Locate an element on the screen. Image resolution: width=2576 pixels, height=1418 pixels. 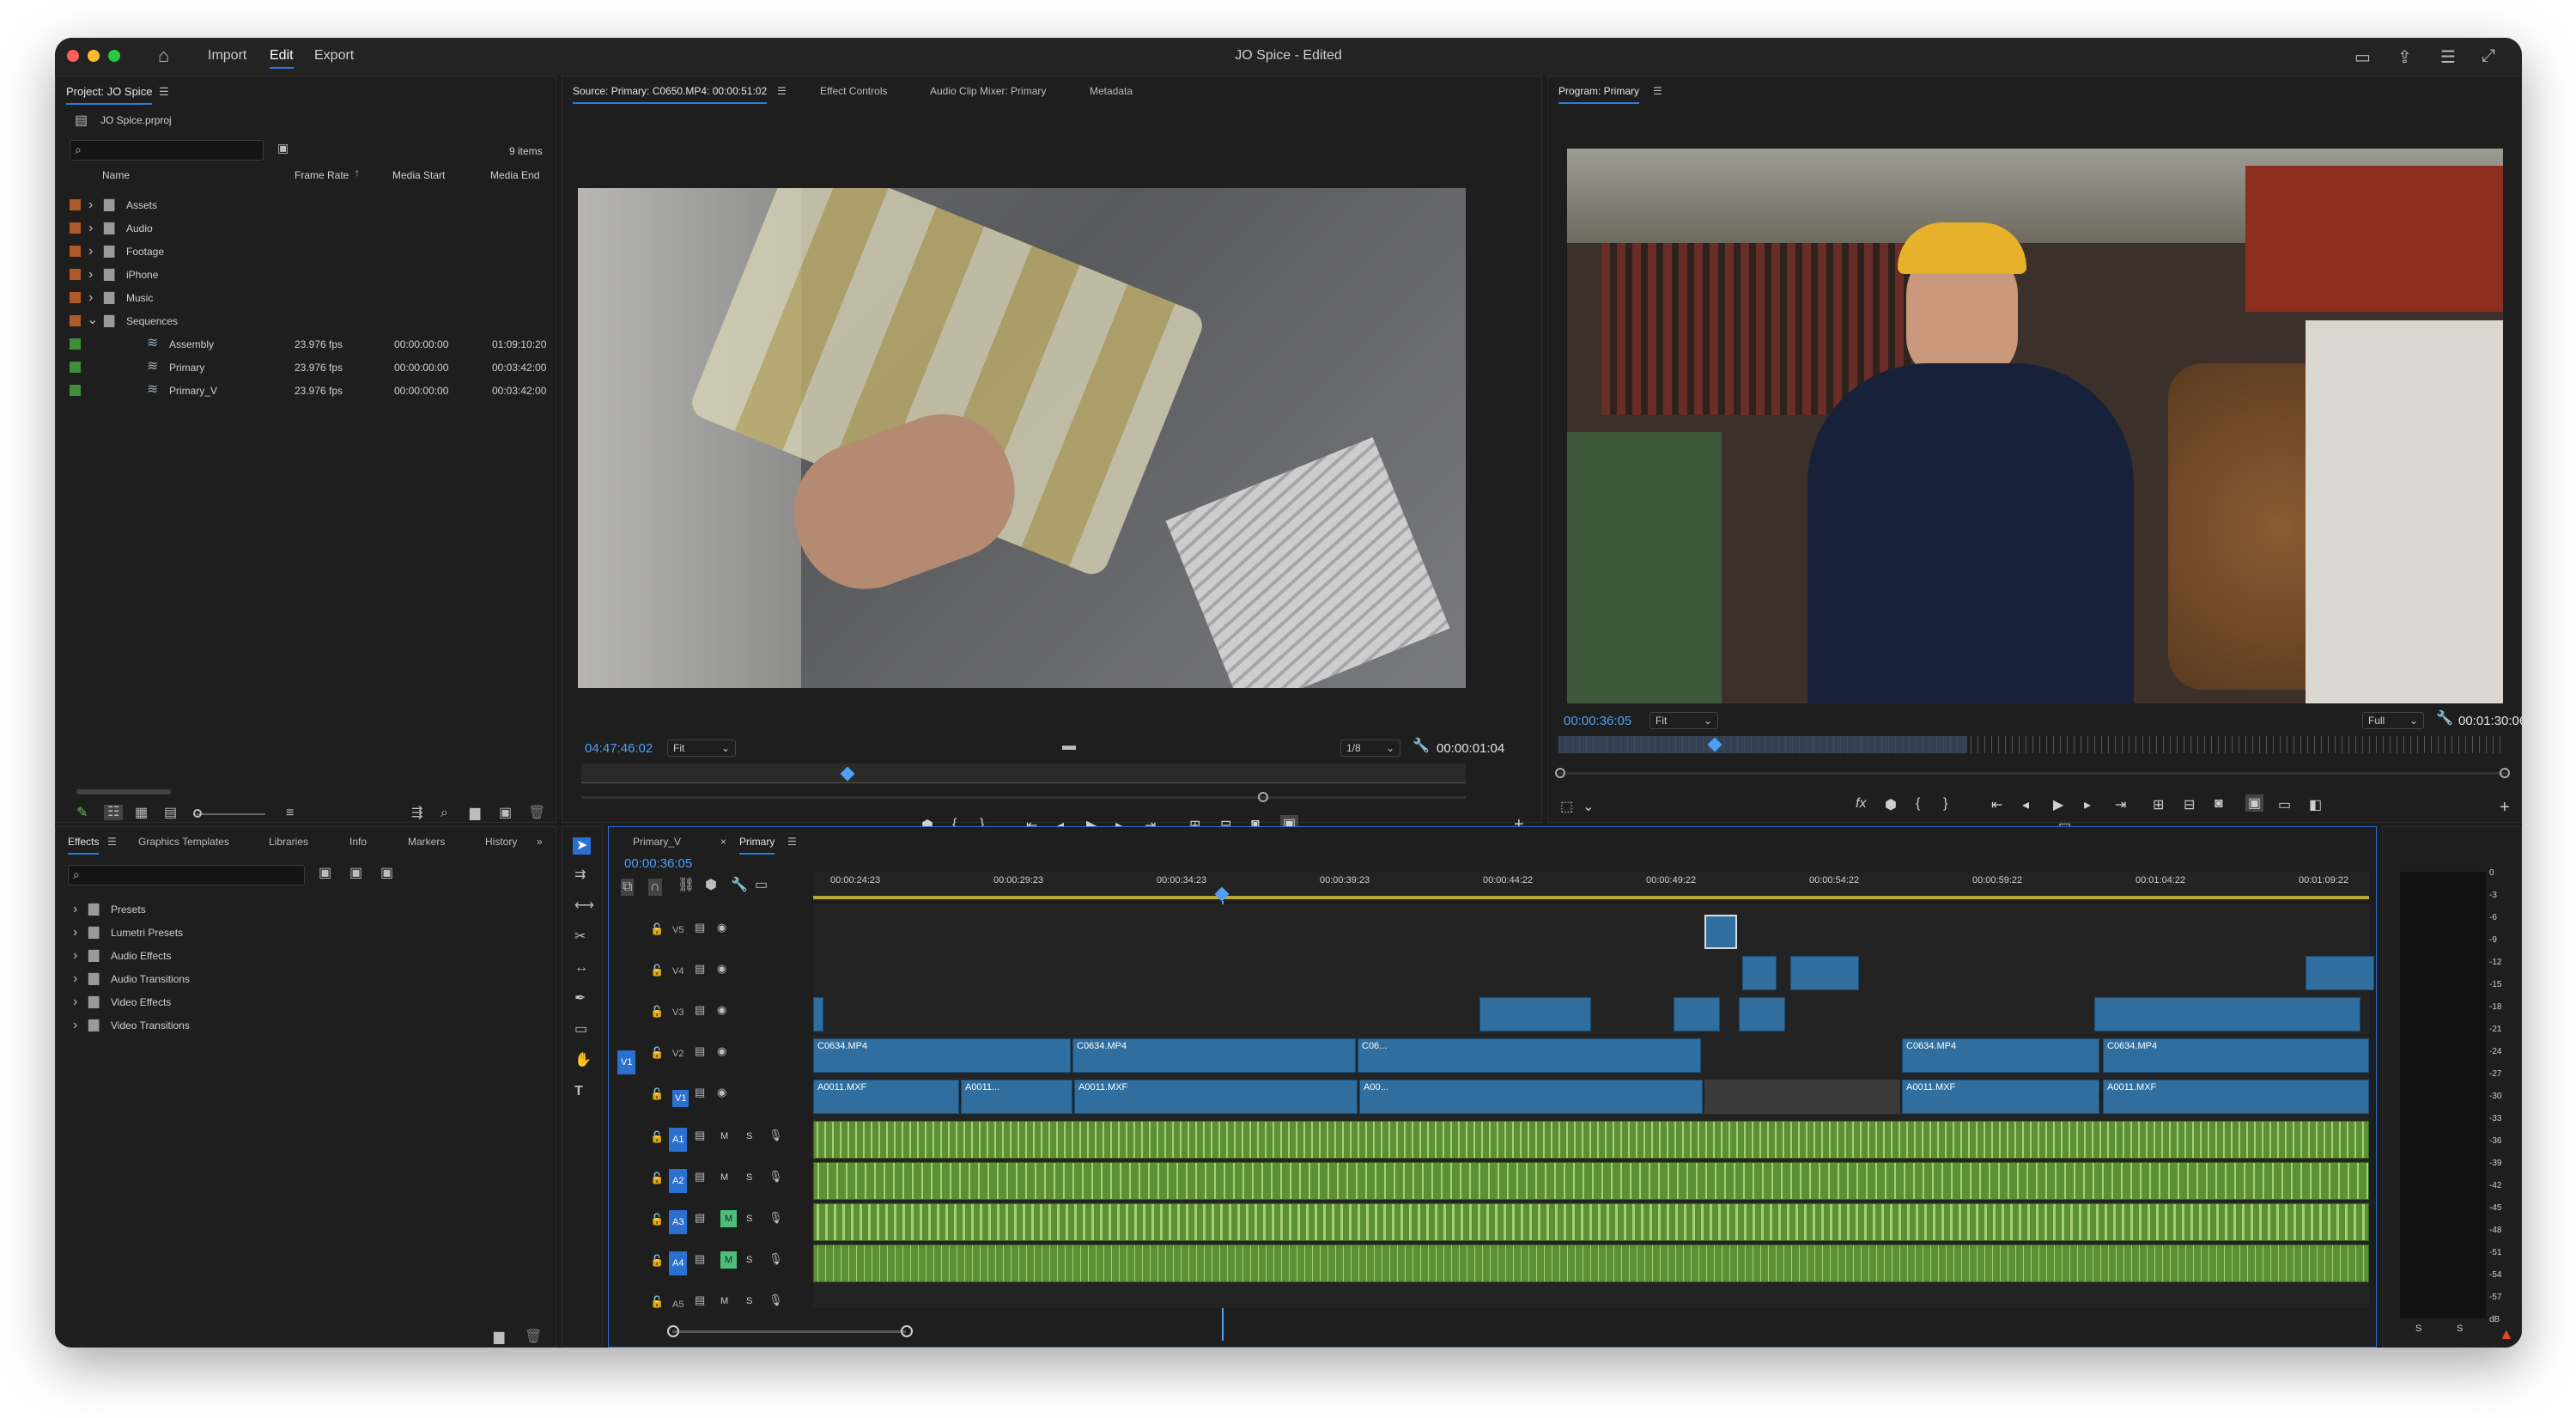
mute-button: M is located at coordinates (729, 1218).